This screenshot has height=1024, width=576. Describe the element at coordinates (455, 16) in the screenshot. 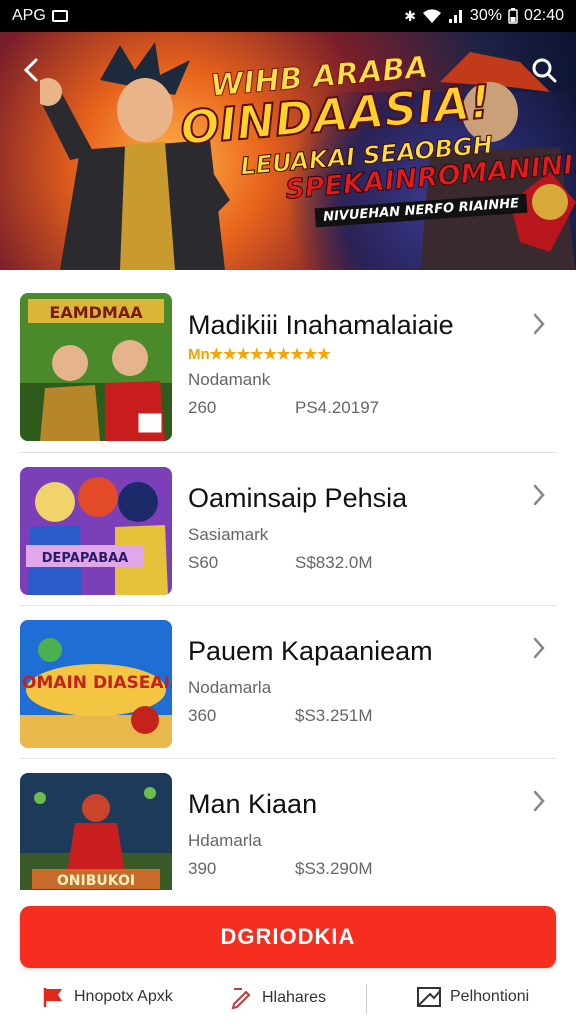

I see `signal-icon` at that location.